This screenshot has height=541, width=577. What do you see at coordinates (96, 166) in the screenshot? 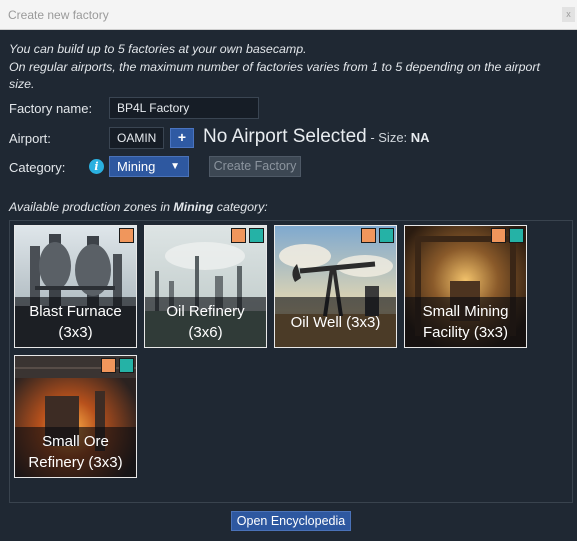
I see `info-icon: i` at bounding box center [96, 166].